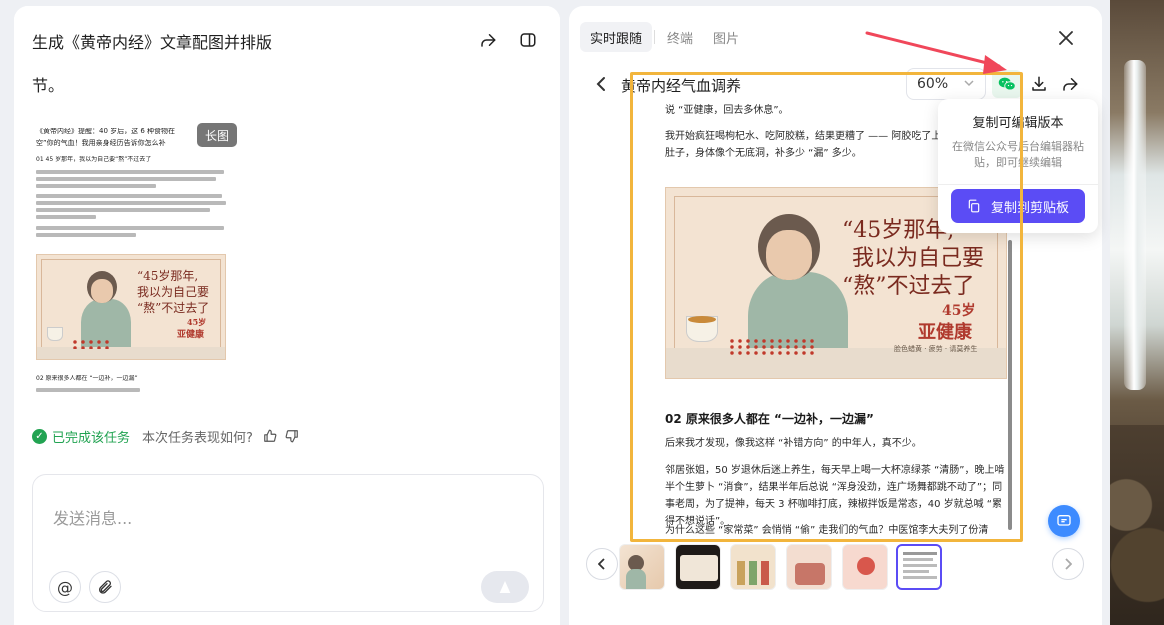 The width and height of the screenshot is (1164, 625). Describe the element at coordinates (835, 566) in the screenshot. I see `page-thumbnail-strip` at that location.